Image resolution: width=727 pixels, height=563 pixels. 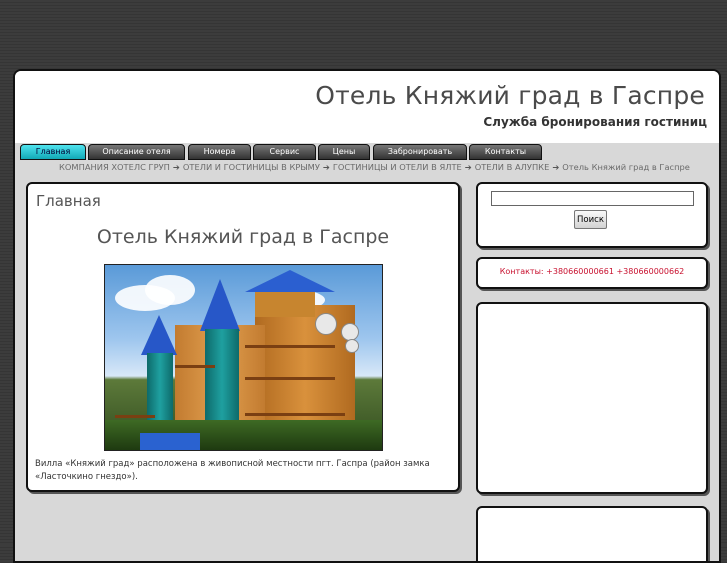 I want to click on nav-item-service: Сервис, so click(x=284, y=152).